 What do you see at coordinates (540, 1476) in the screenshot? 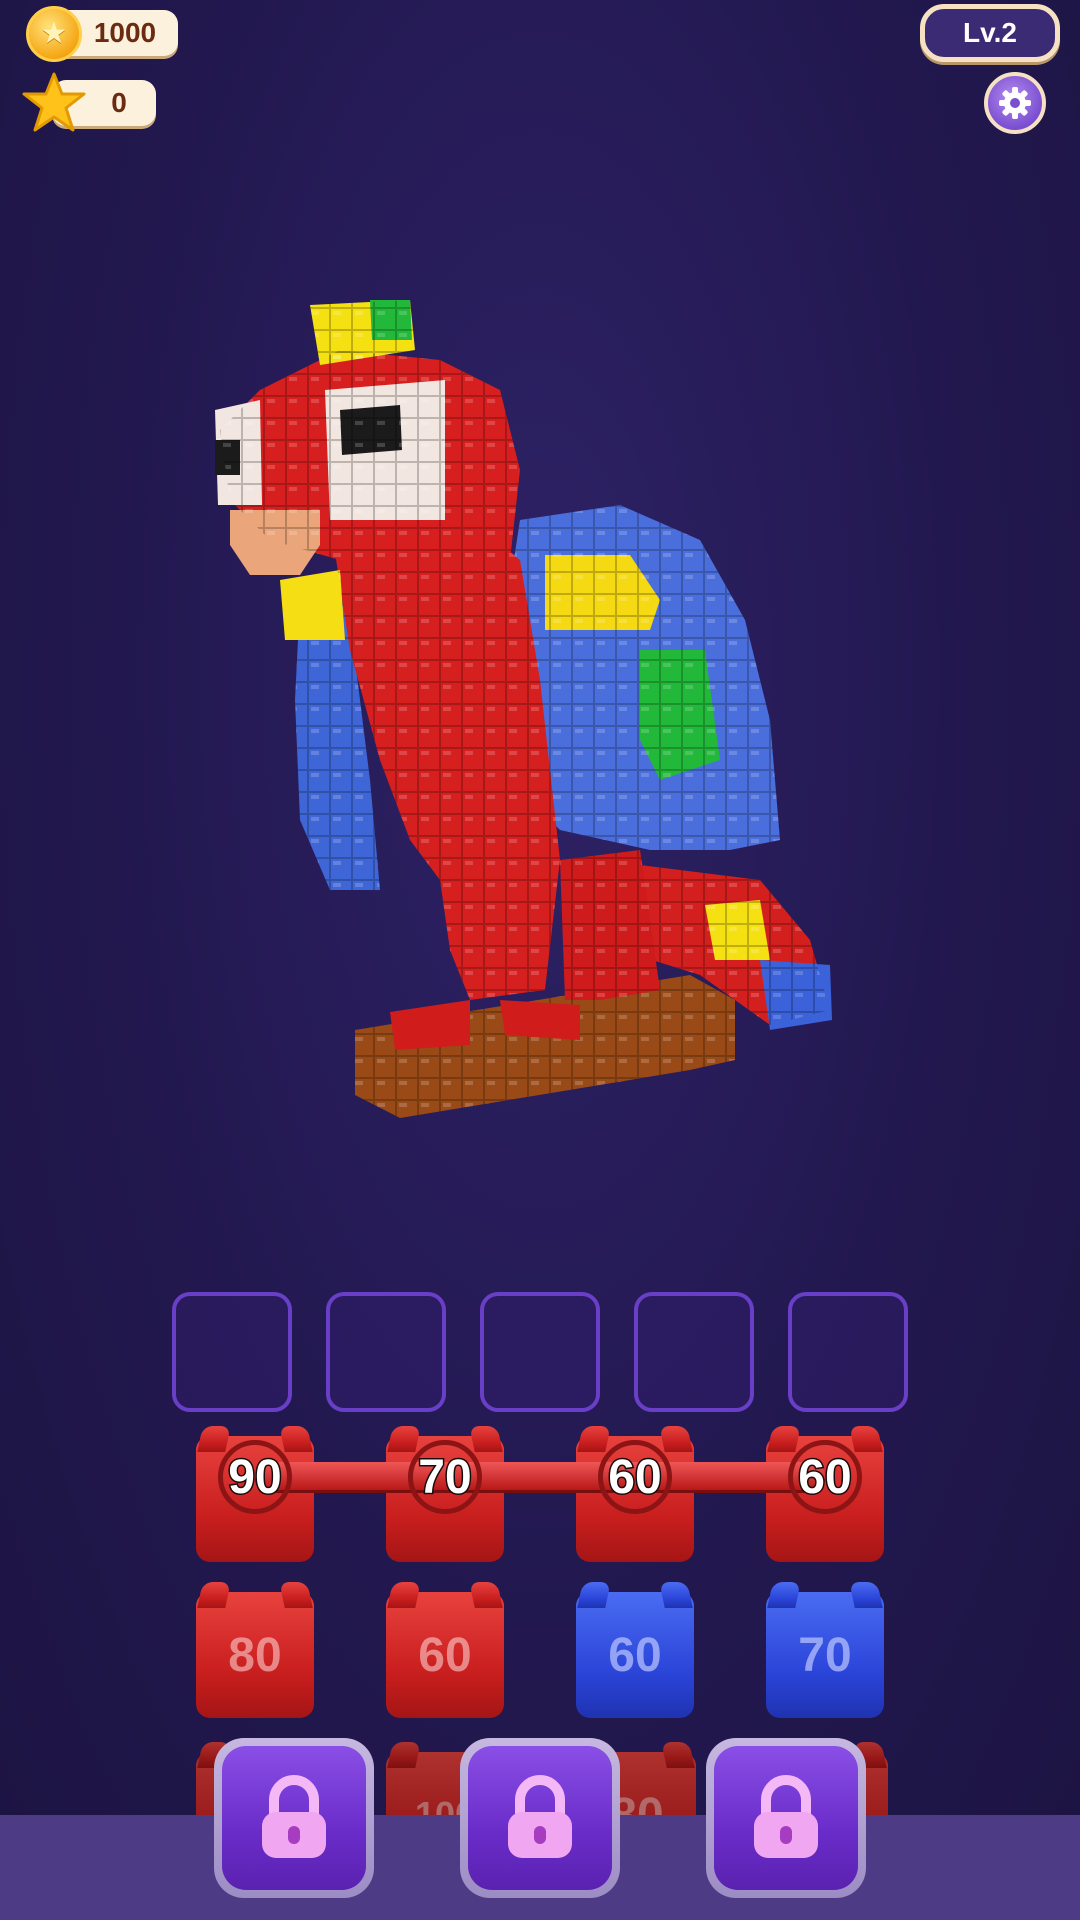
I see `link-rope` at bounding box center [540, 1476].